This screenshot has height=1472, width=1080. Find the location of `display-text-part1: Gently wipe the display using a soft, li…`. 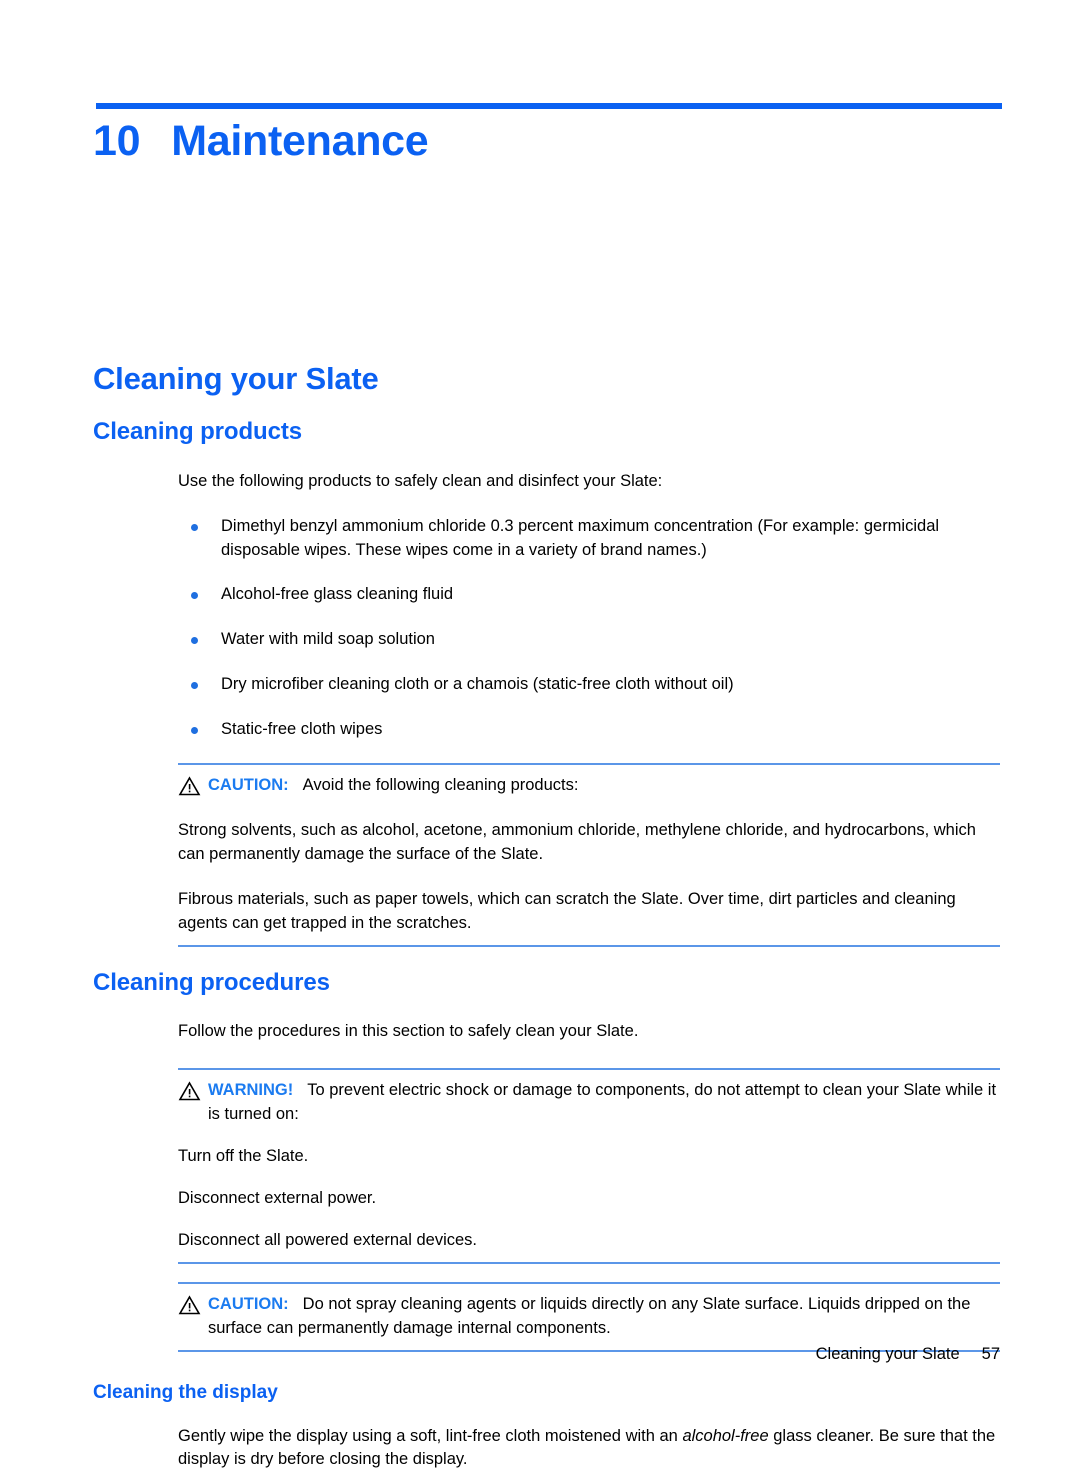

display-text-part1: Gently wipe the display using a soft, li… is located at coordinates (430, 1435).